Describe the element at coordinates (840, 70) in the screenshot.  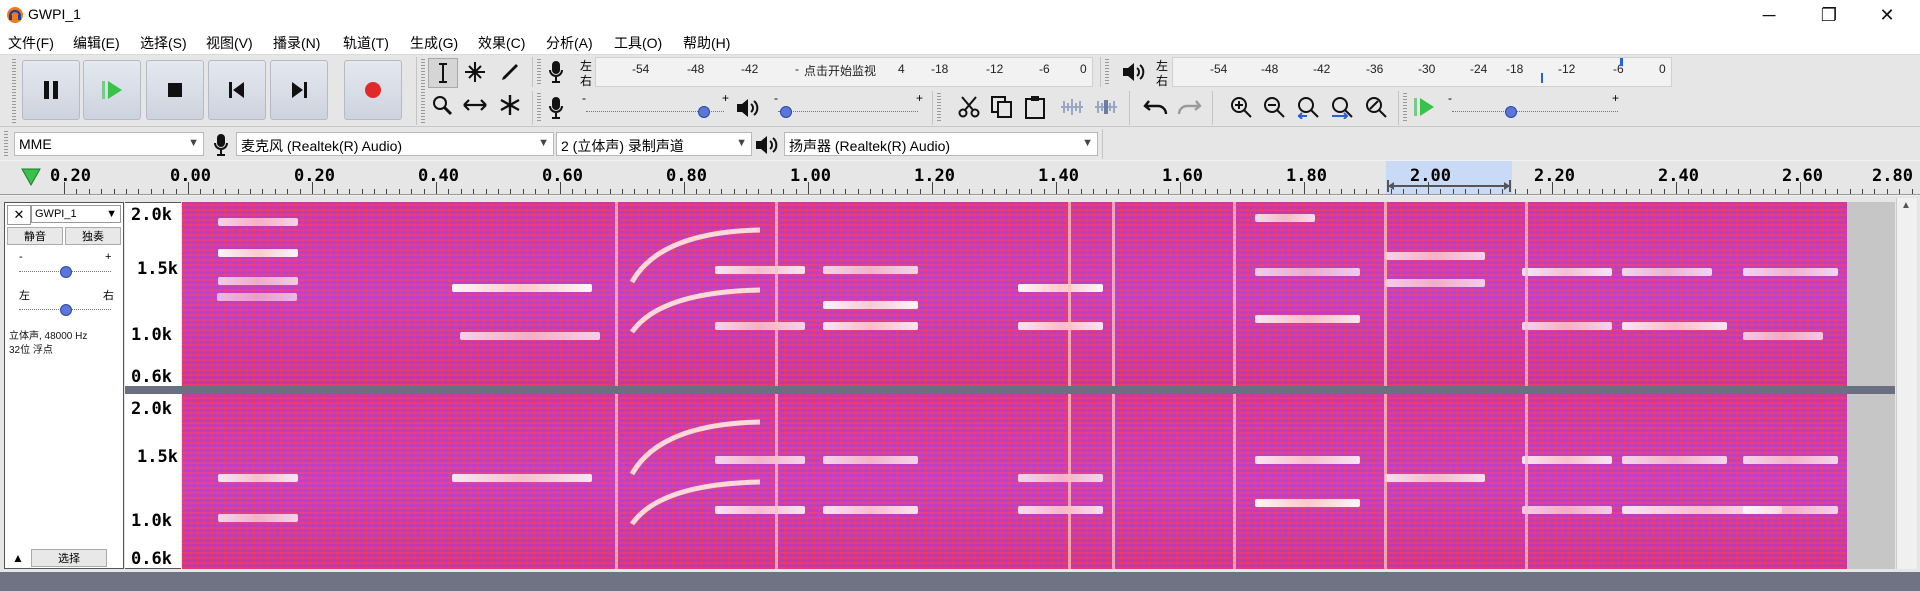
I see `record-meter-monitor-prompt: 点击开始监视` at that location.